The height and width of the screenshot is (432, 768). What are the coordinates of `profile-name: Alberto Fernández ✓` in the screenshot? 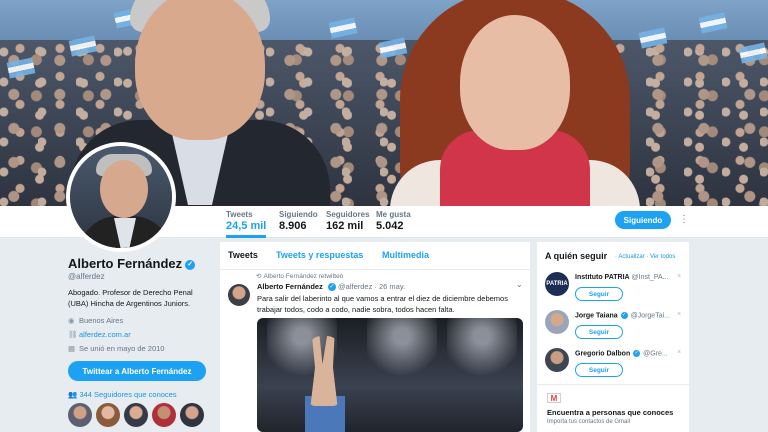 It's located at (132, 263).